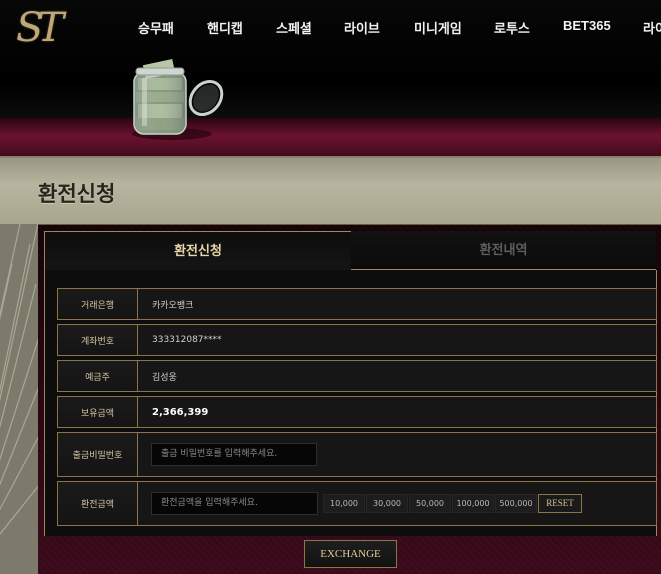  Describe the element at coordinates (98, 412) in the screenshot. I see `balance-label: 보유금액` at that location.